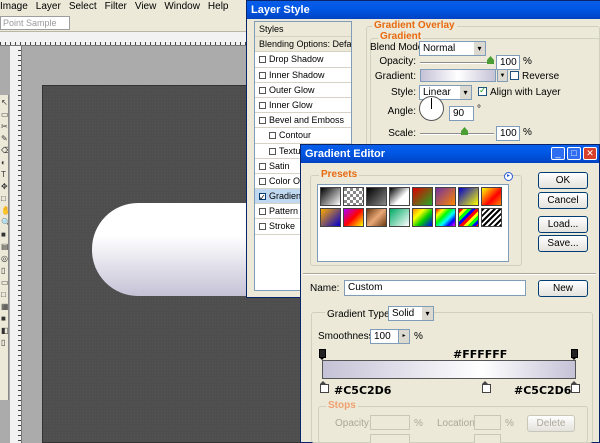 The image size is (600, 443). What do you see at coordinates (435, 288) in the screenshot?
I see `gradient-name-input: Custom` at bounding box center [435, 288].